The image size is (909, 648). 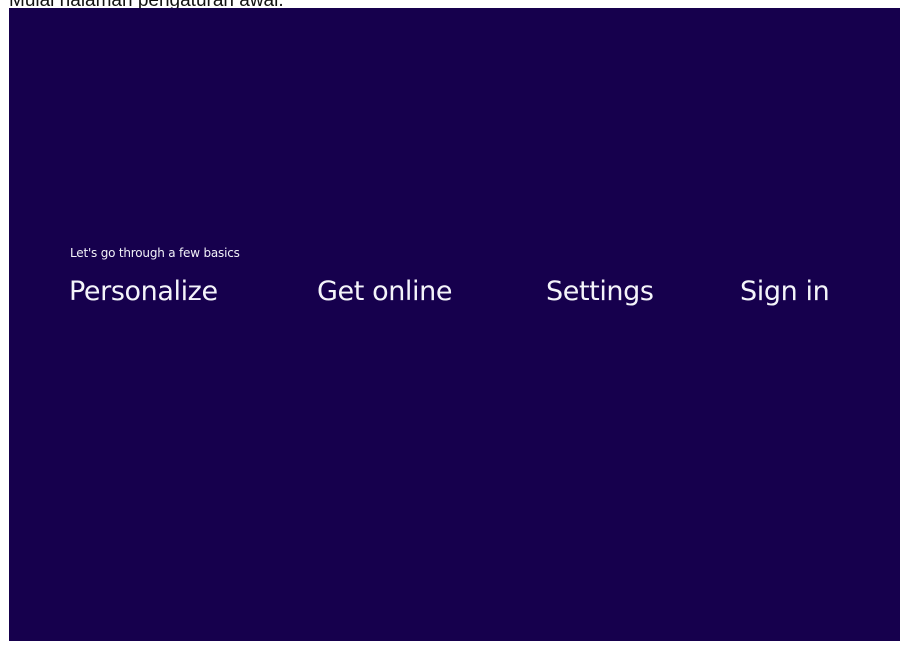 What do you see at coordinates (385, 291) in the screenshot?
I see `step-get-online: Get online` at bounding box center [385, 291].